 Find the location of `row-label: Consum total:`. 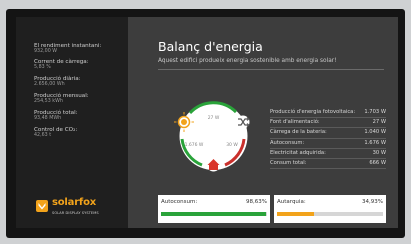

row-label: Consum total: is located at coordinates (288, 162).